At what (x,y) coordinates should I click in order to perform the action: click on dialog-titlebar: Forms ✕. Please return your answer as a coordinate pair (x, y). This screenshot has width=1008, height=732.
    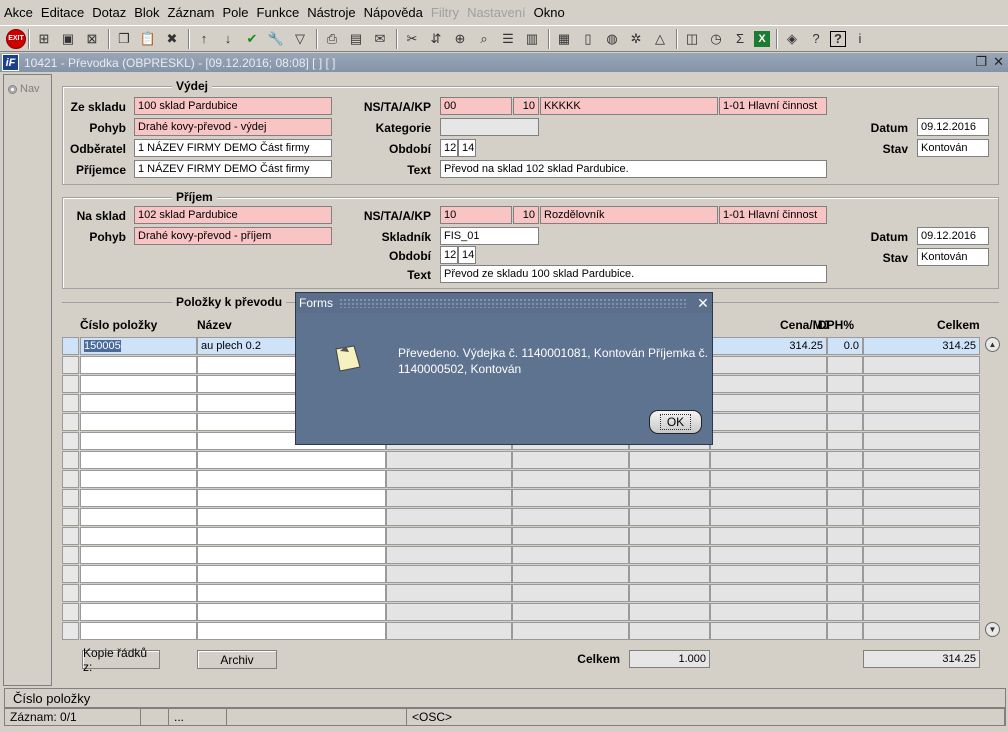
    Looking at the image, I should click on (504, 303).